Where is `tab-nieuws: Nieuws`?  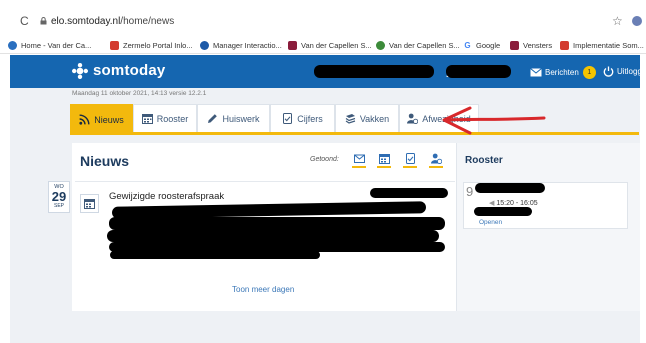
tab-nieuws: Nieuws is located at coordinates (101, 119).